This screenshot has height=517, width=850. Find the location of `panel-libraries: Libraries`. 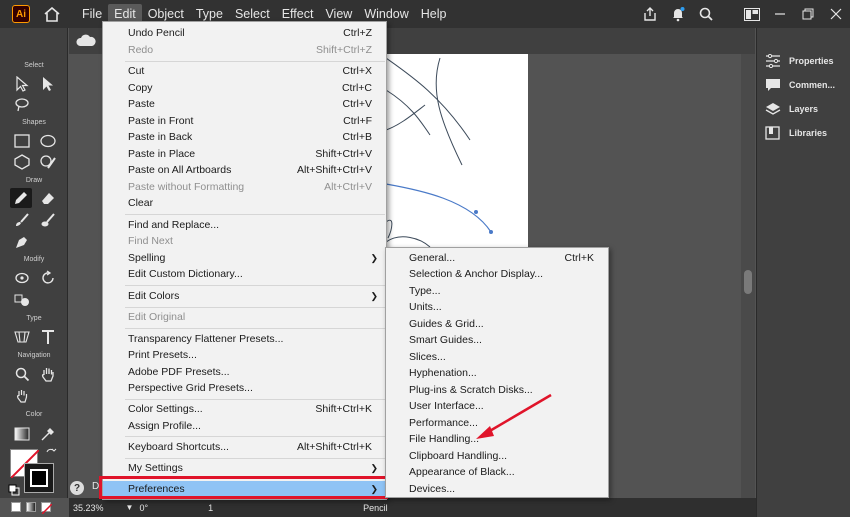

panel-libraries: Libraries is located at coordinates (807, 133).